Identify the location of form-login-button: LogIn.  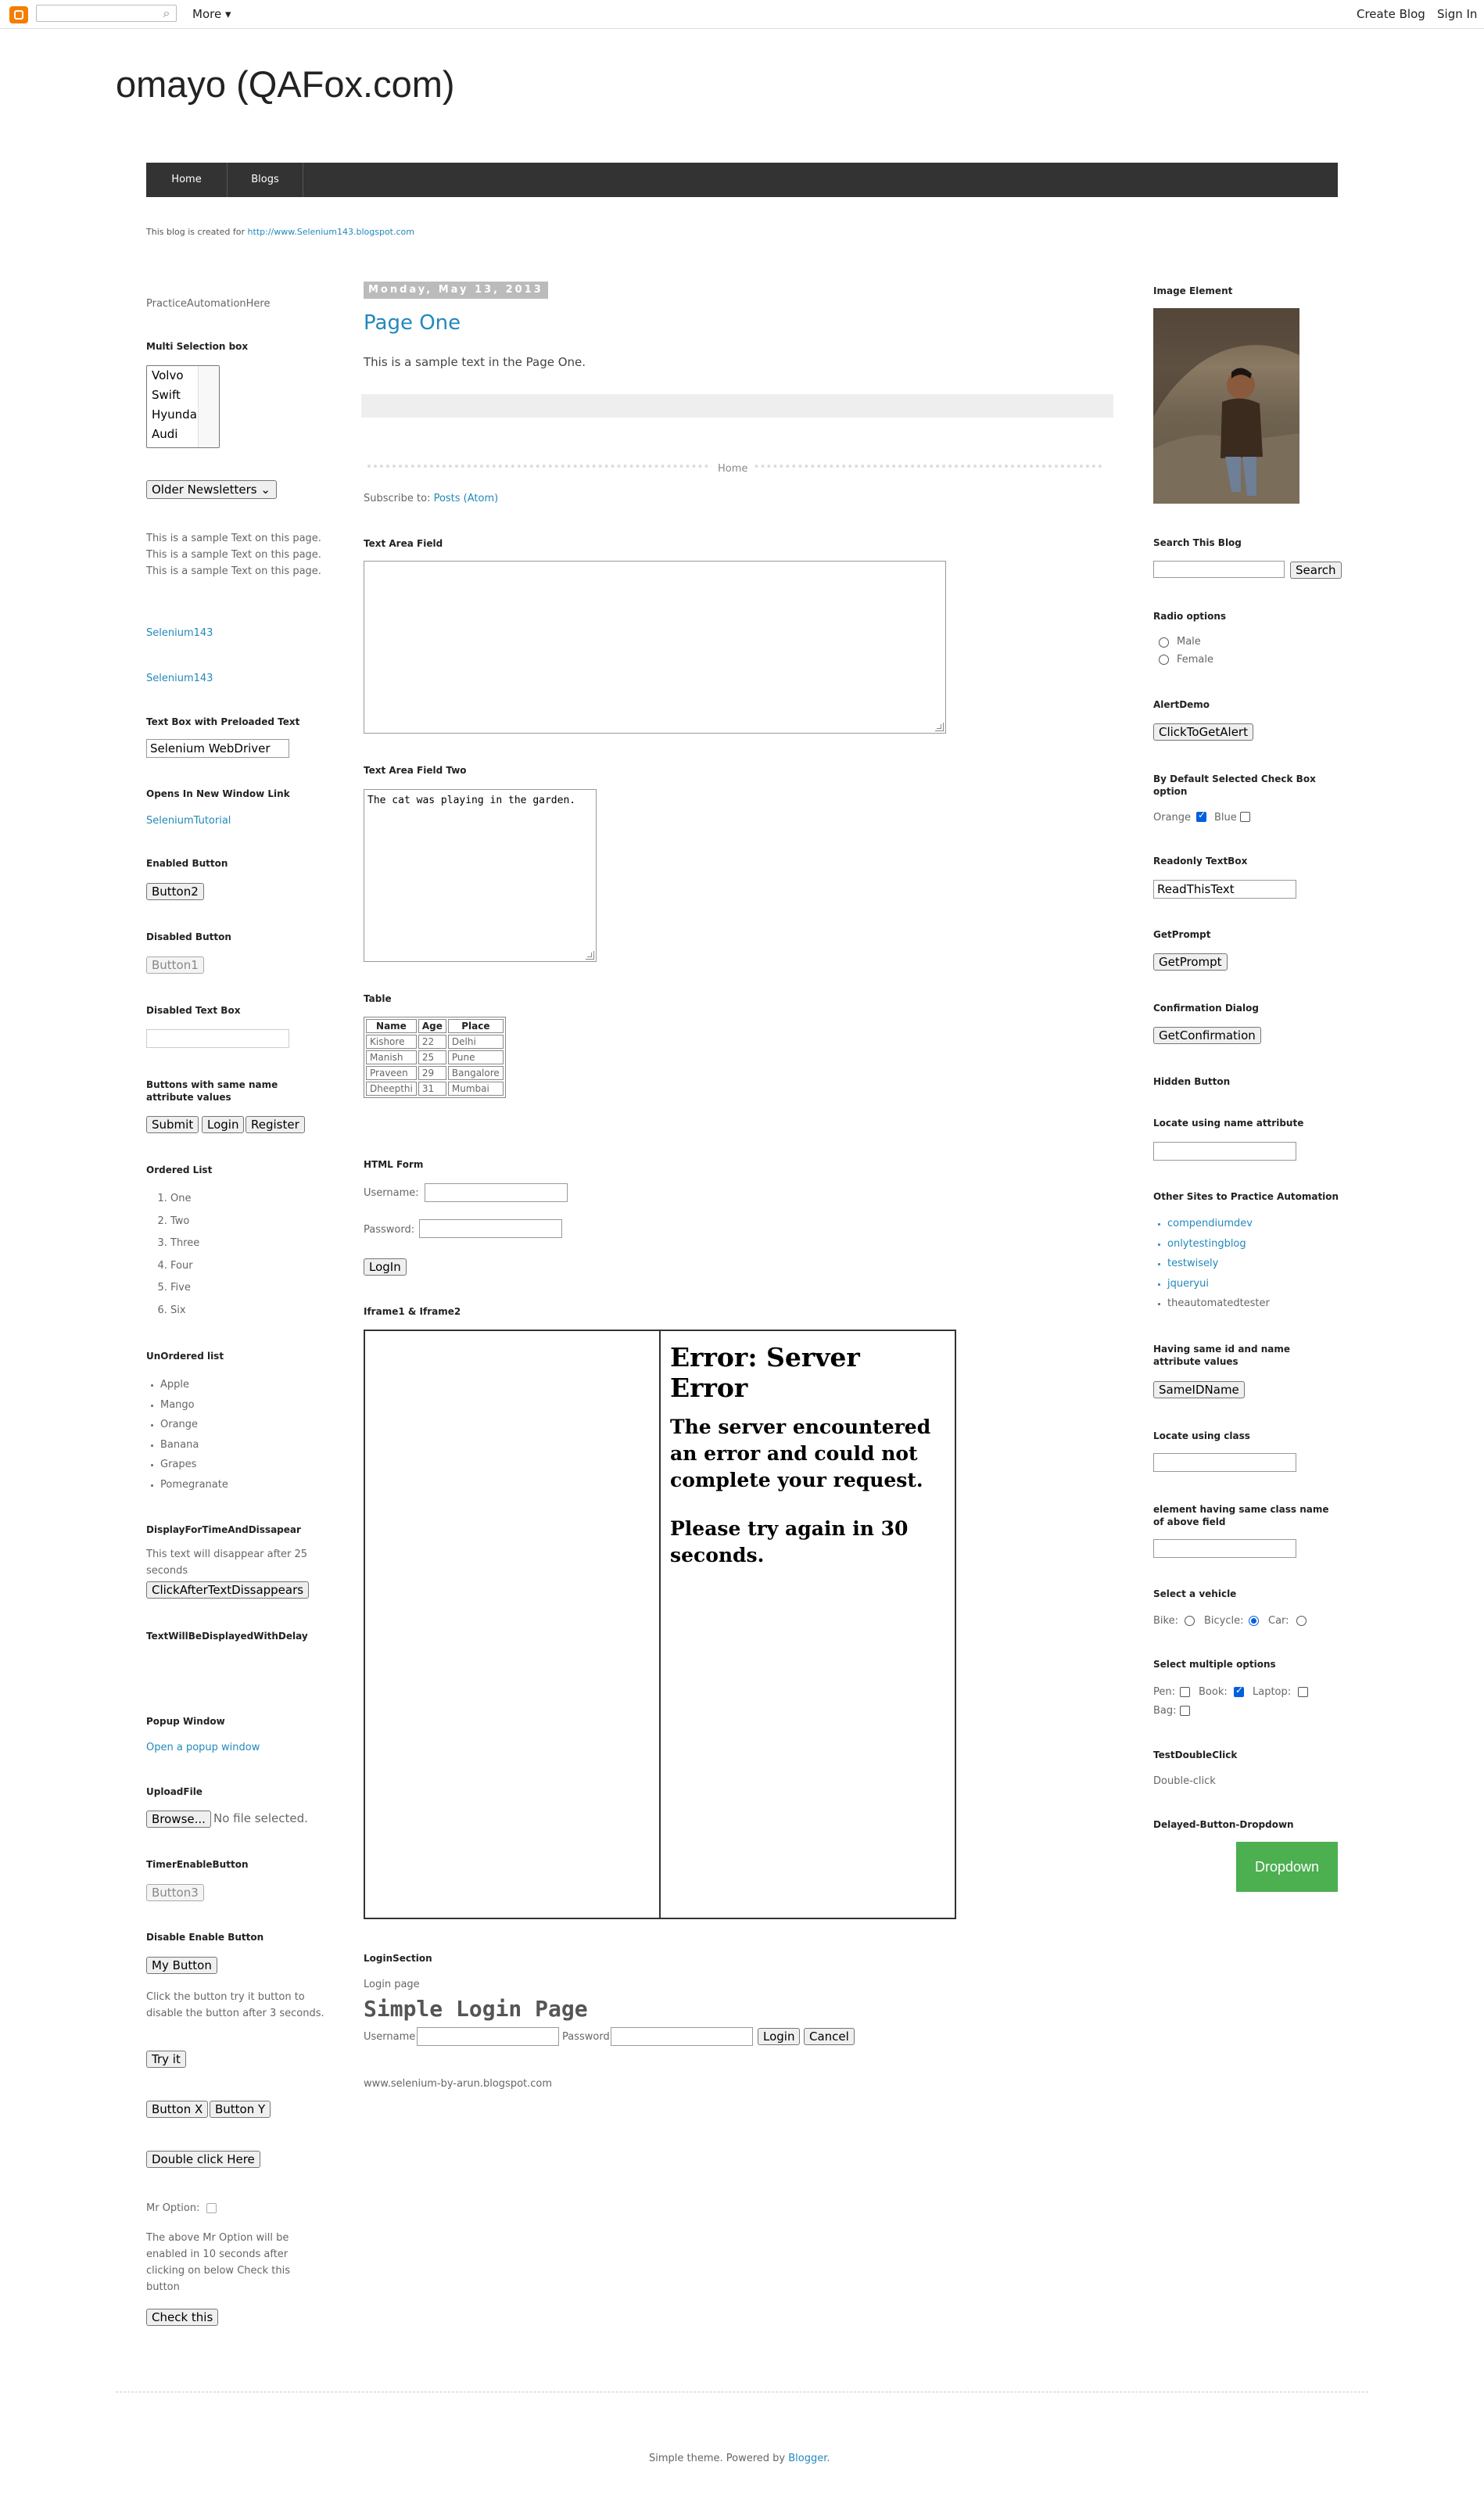
(385, 1267).